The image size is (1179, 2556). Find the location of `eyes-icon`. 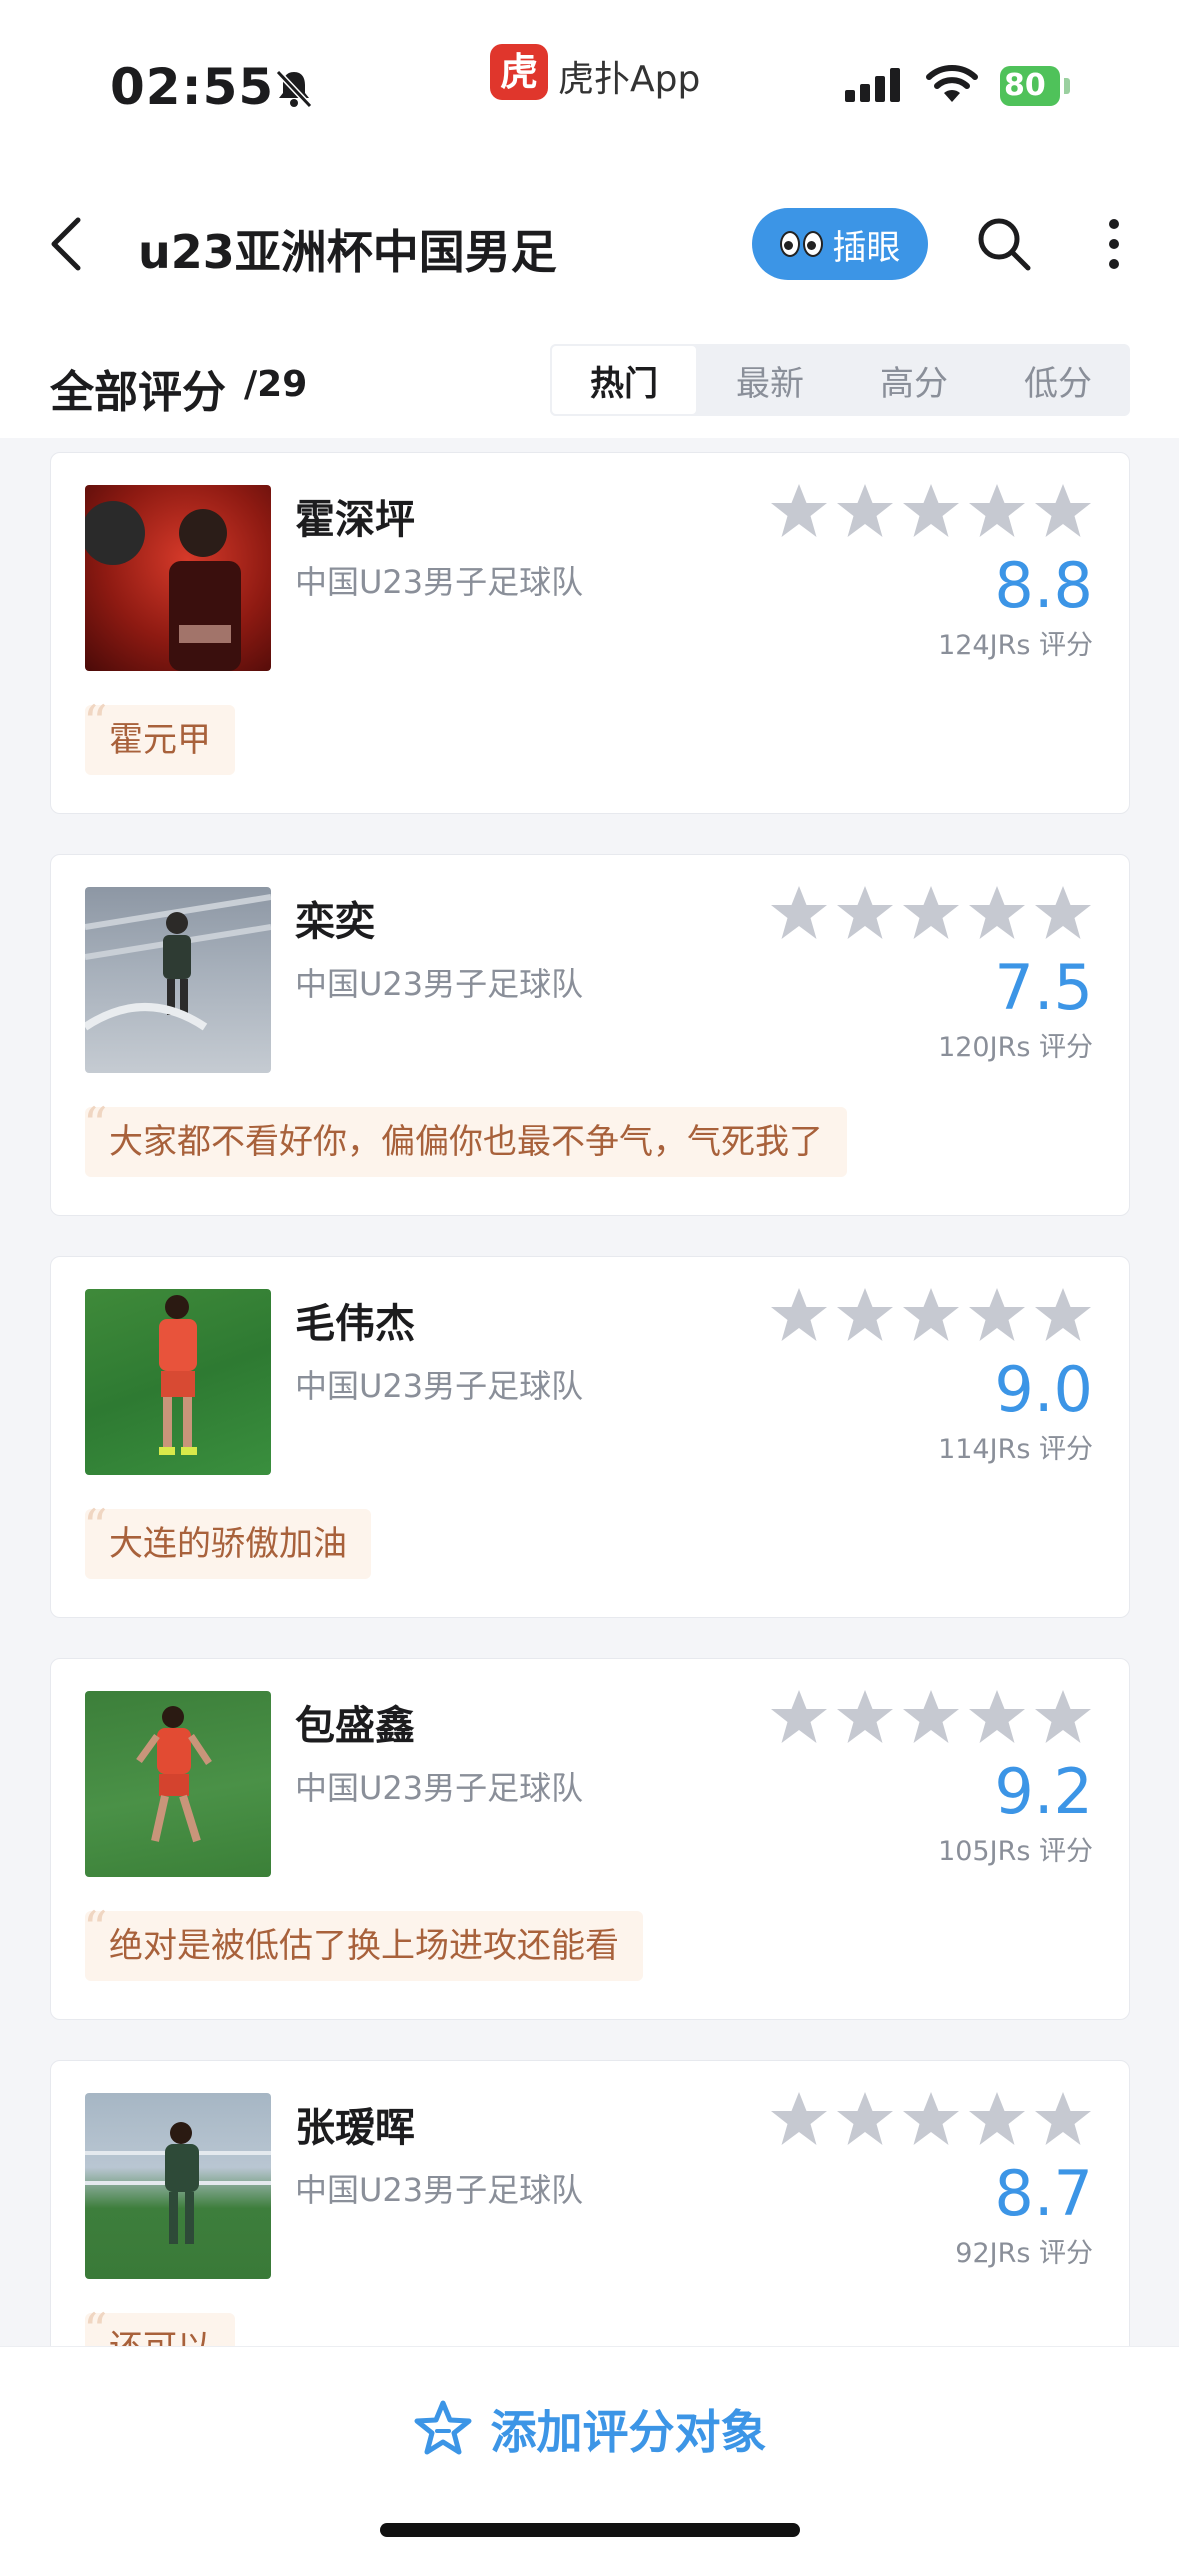

eyes-icon is located at coordinates (801, 244).